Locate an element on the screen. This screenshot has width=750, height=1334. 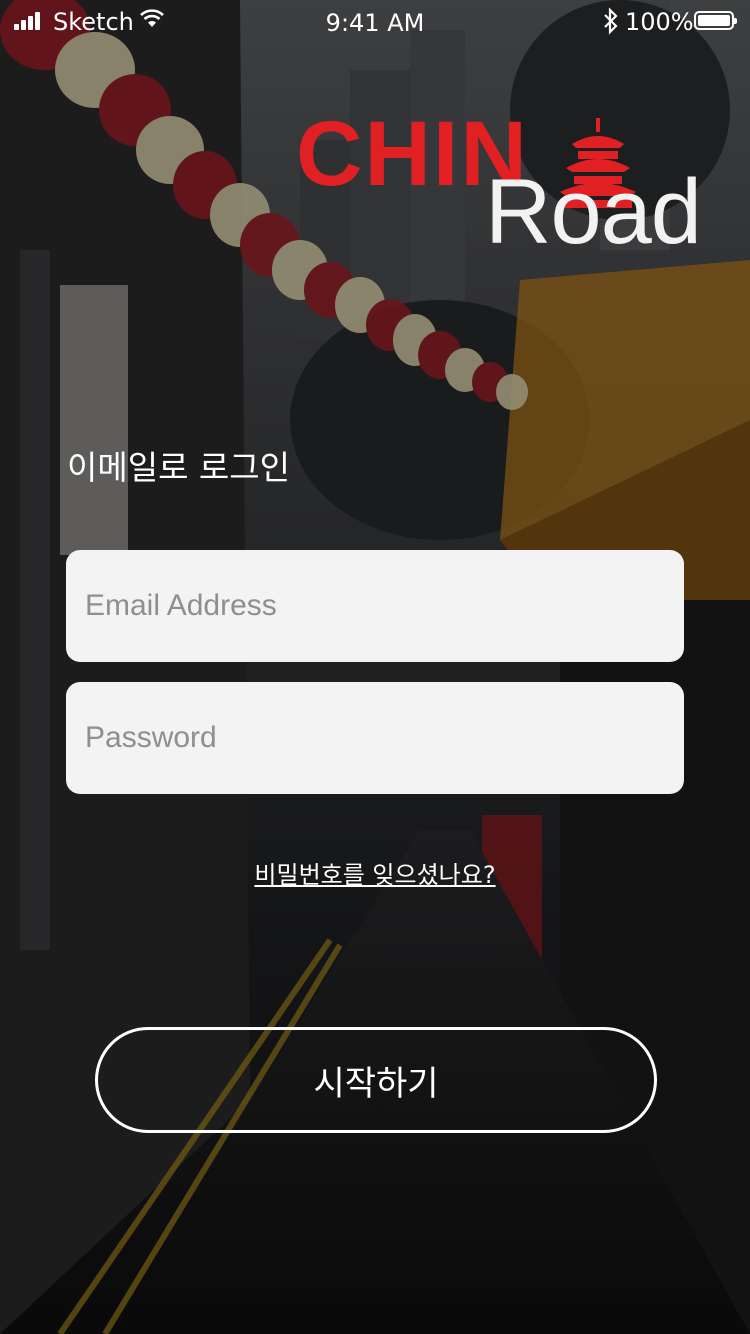
app-logo: CHIN Road is located at coordinates (496, 185).